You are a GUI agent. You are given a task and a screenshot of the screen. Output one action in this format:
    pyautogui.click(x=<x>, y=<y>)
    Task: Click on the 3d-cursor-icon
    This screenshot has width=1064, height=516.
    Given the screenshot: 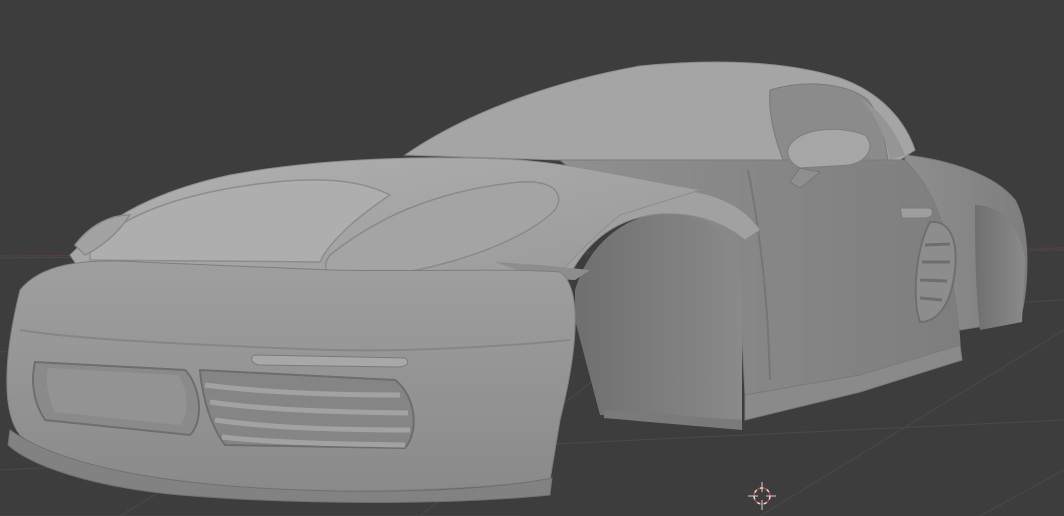 What is the action you would take?
    pyautogui.click(x=762, y=496)
    